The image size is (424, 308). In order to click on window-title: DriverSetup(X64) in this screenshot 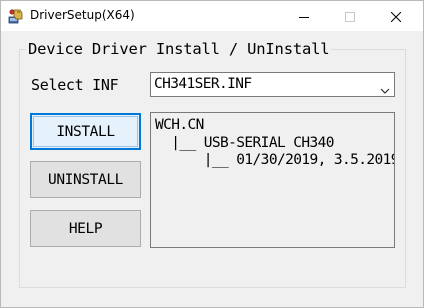, I will do `click(82, 15)`.